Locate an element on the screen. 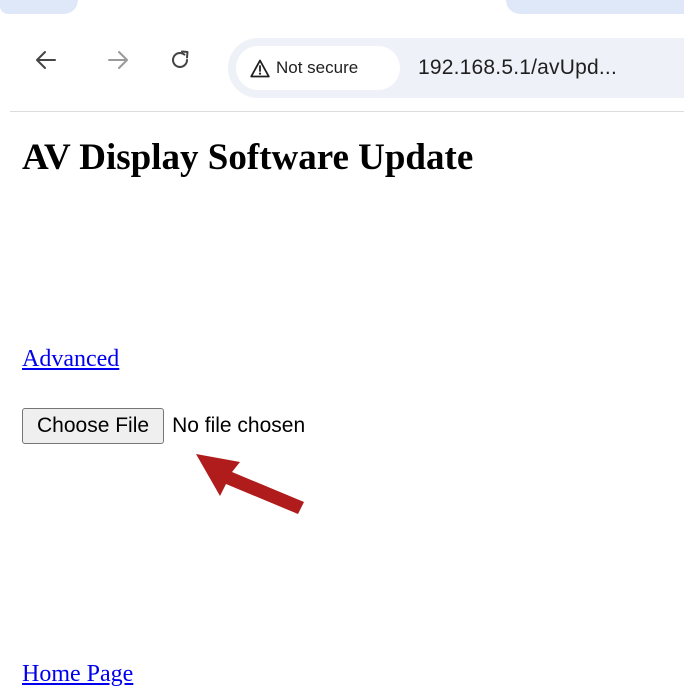 This screenshot has width=684, height=693. tab-strip-left is located at coordinates (39, 7).